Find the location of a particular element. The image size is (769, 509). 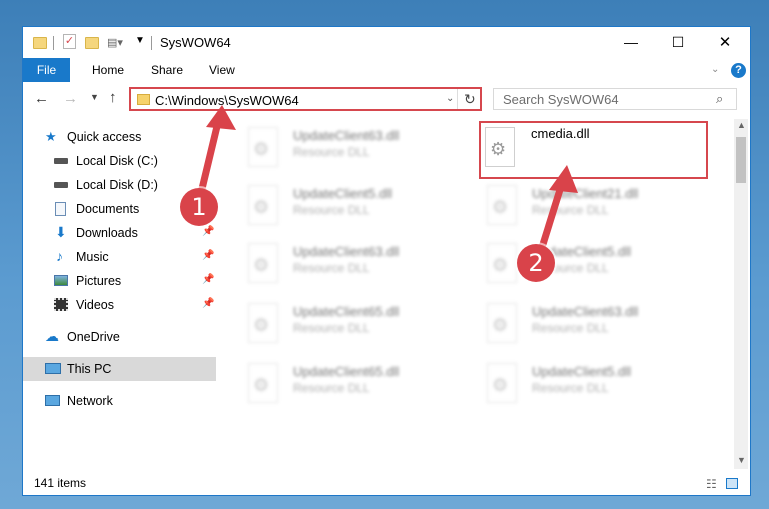

arrow-to-cmedia-file is located at coordinates (551, 217).